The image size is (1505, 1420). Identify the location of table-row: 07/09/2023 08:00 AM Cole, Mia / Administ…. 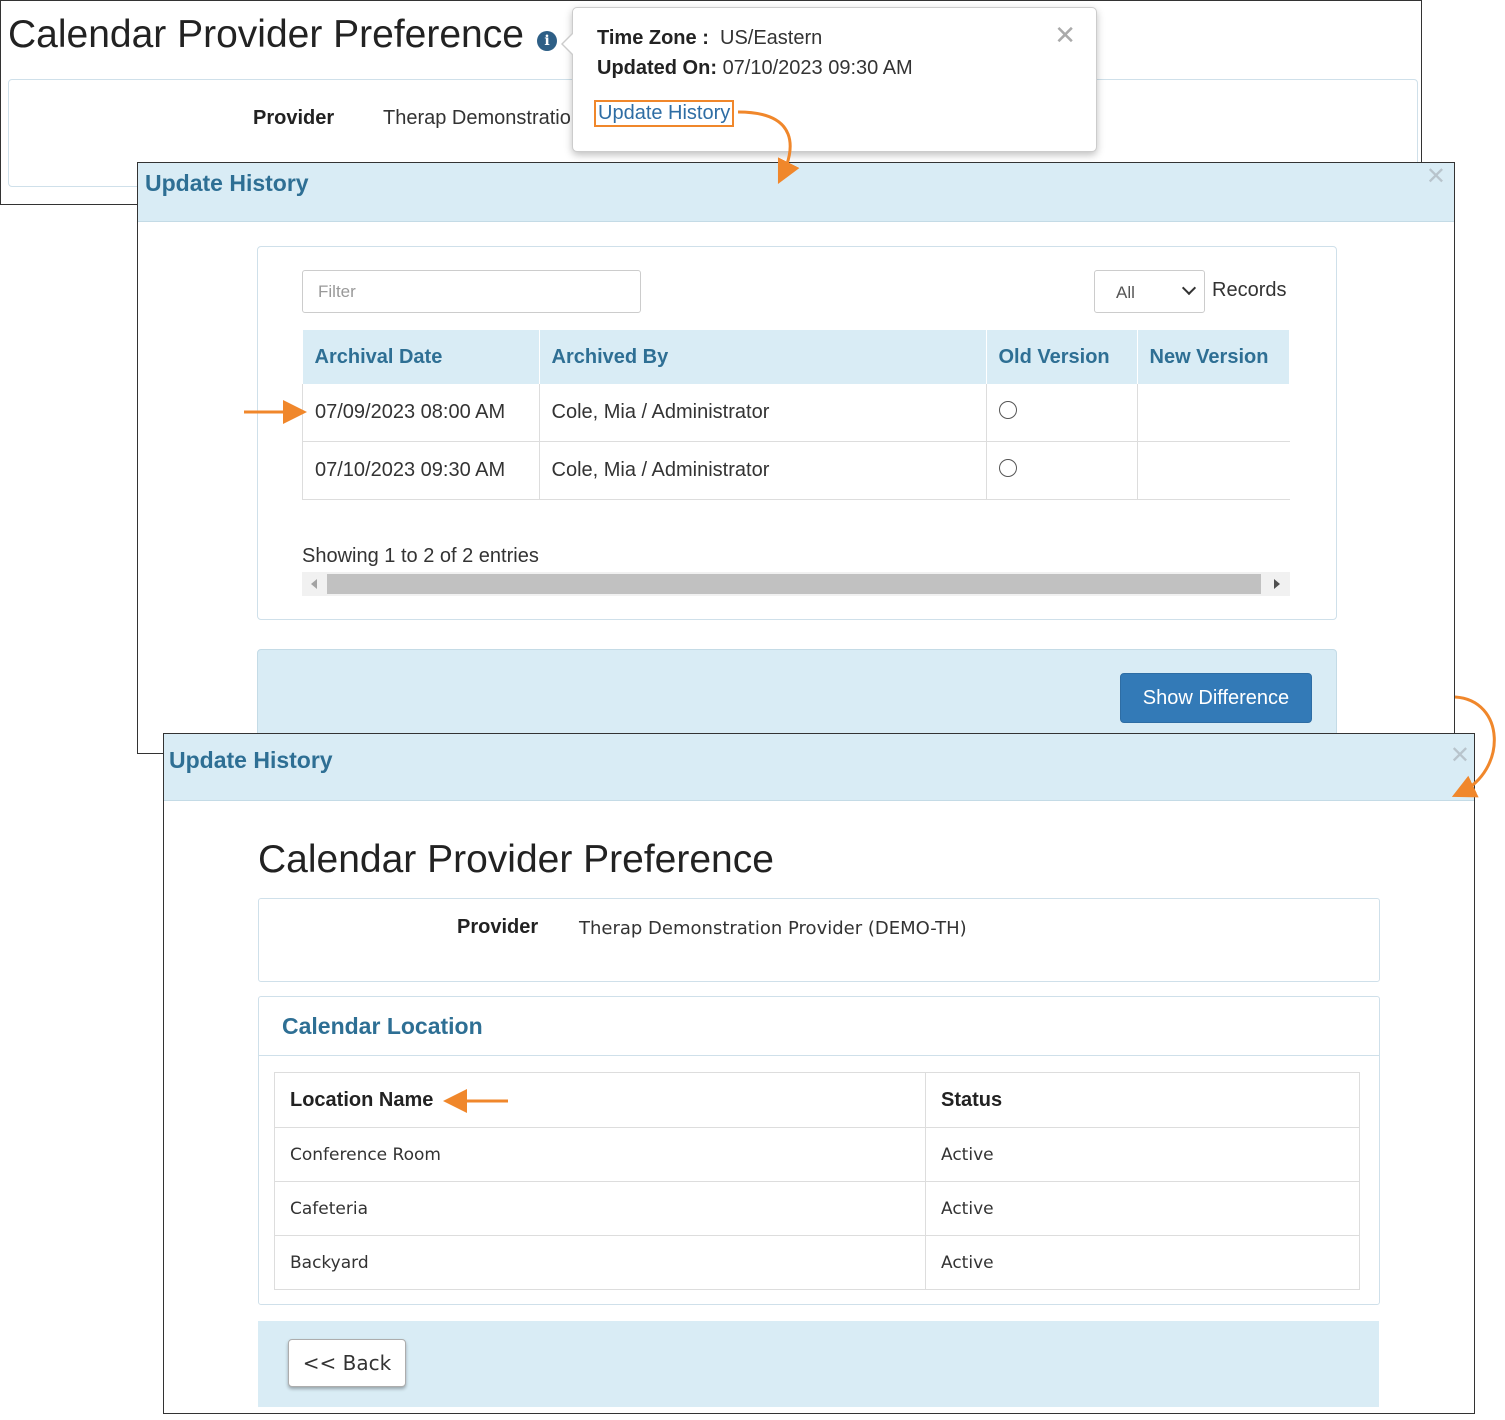
(796, 413).